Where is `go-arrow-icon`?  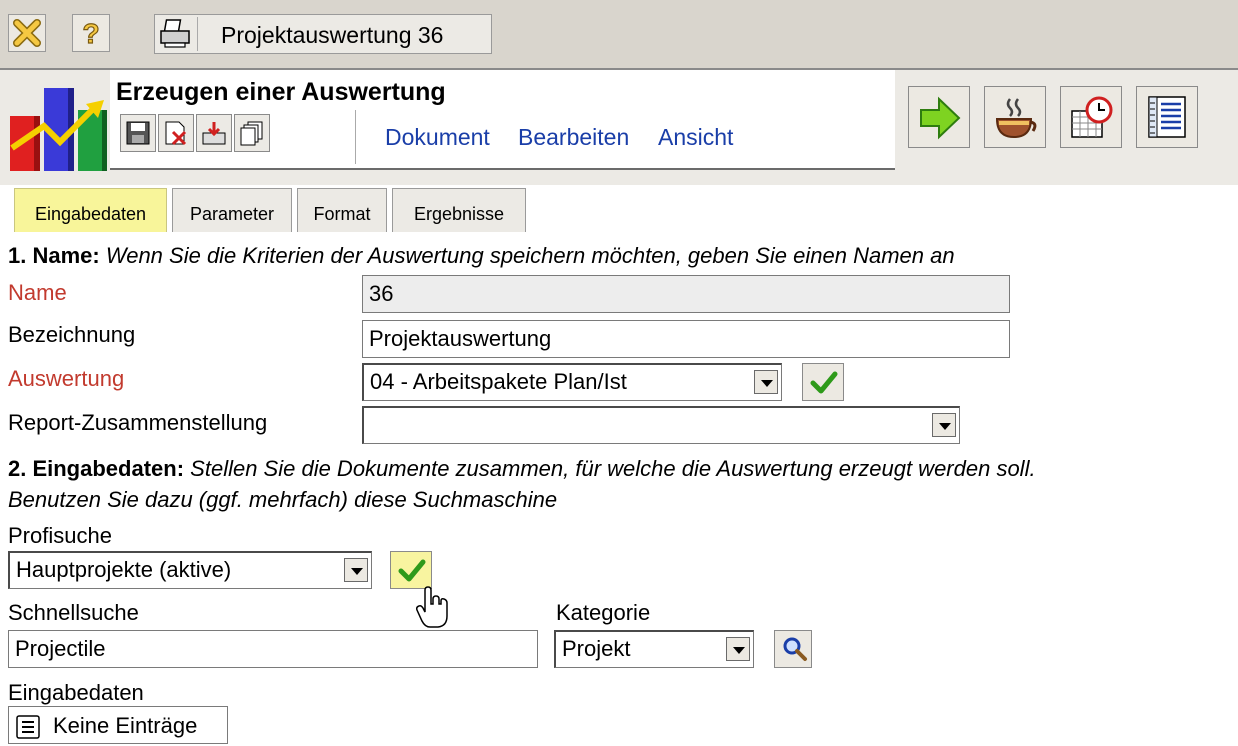 go-arrow-icon is located at coordinates (940, 118).